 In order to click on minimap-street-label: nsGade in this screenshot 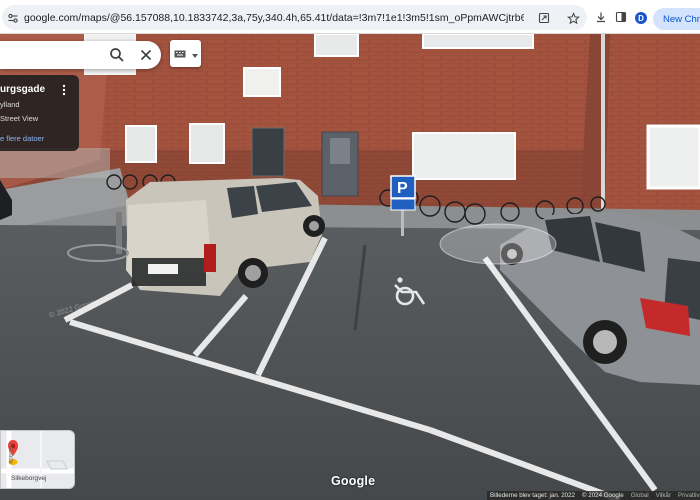, I will do `click(10, 454)`.